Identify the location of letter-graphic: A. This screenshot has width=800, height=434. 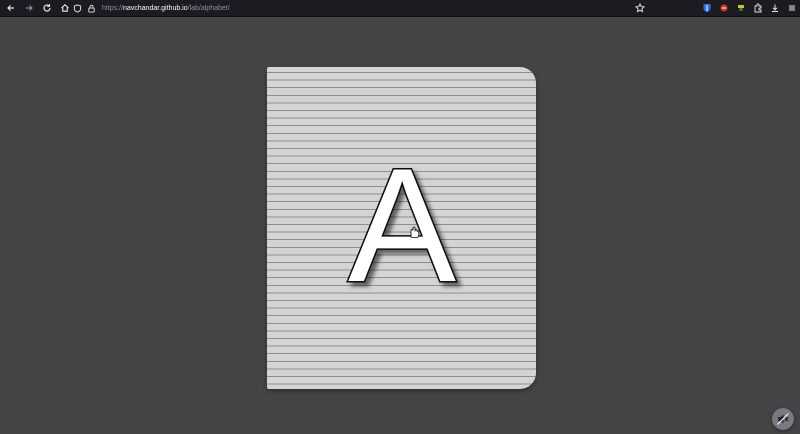
(401, 226).